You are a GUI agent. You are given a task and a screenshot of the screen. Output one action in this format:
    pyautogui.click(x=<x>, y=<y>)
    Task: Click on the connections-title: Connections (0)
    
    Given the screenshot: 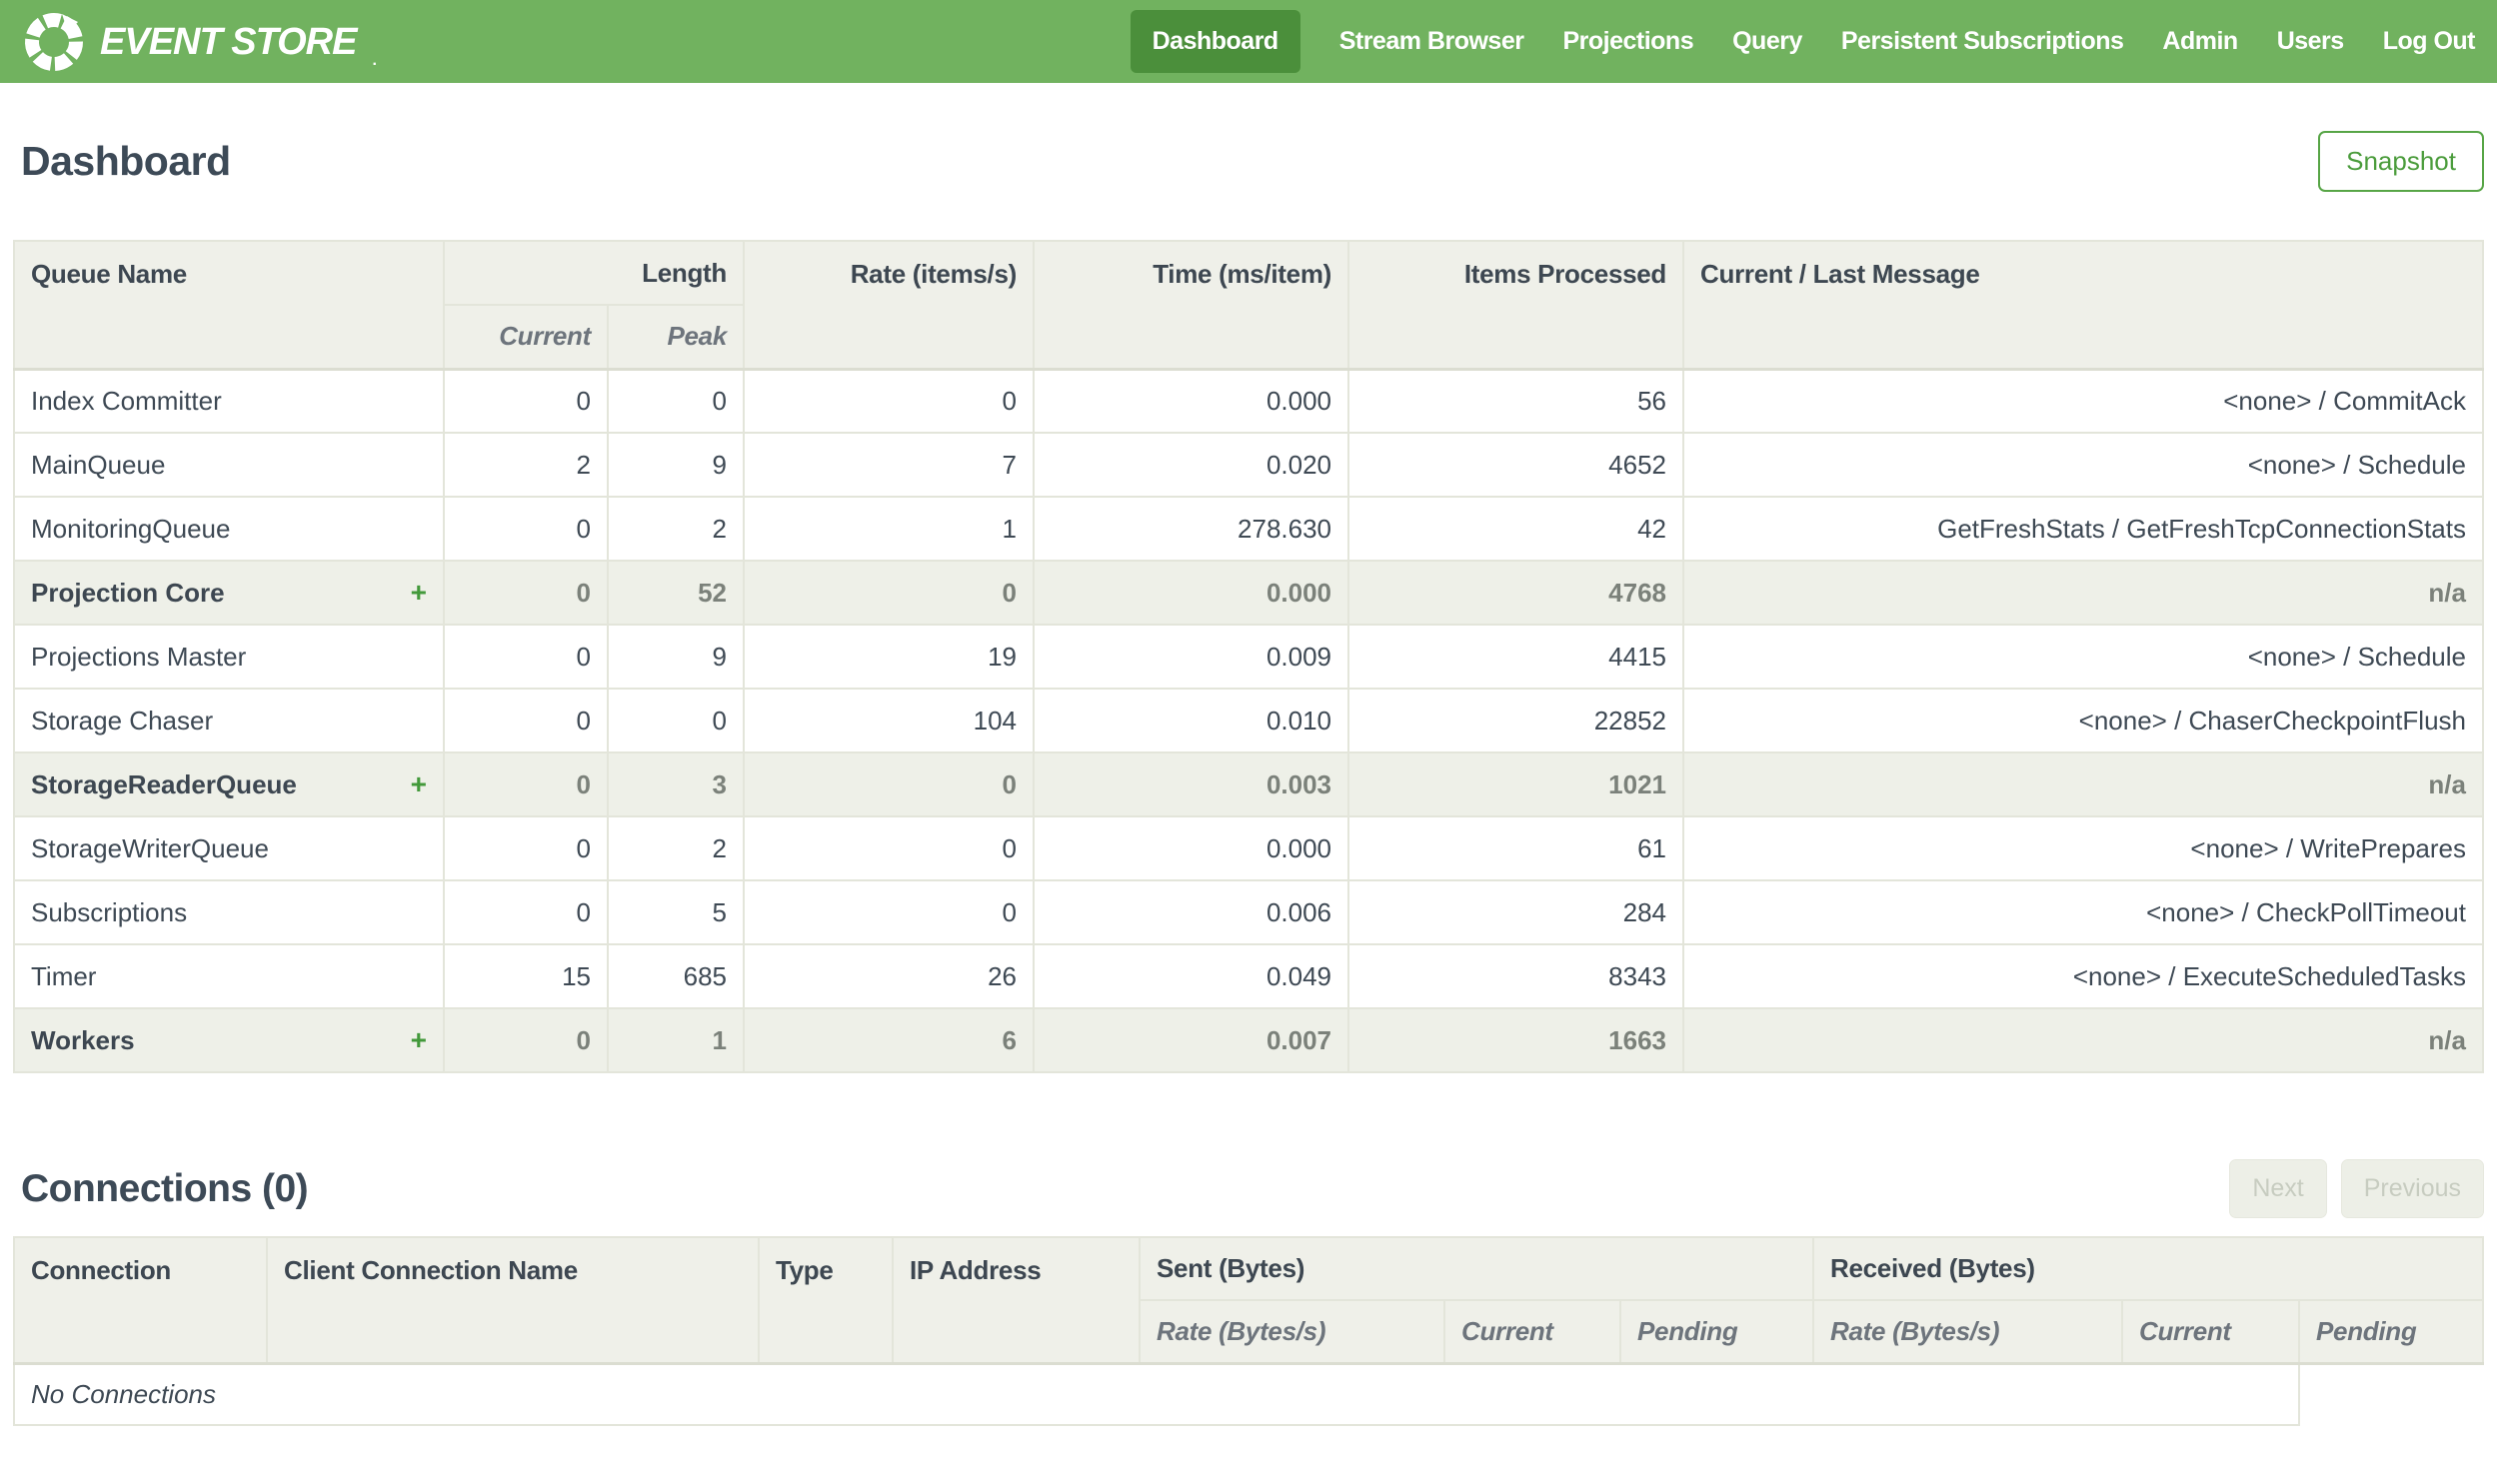 What is the action you would take?
    pyautogui.click(x=165, y=1188)
    